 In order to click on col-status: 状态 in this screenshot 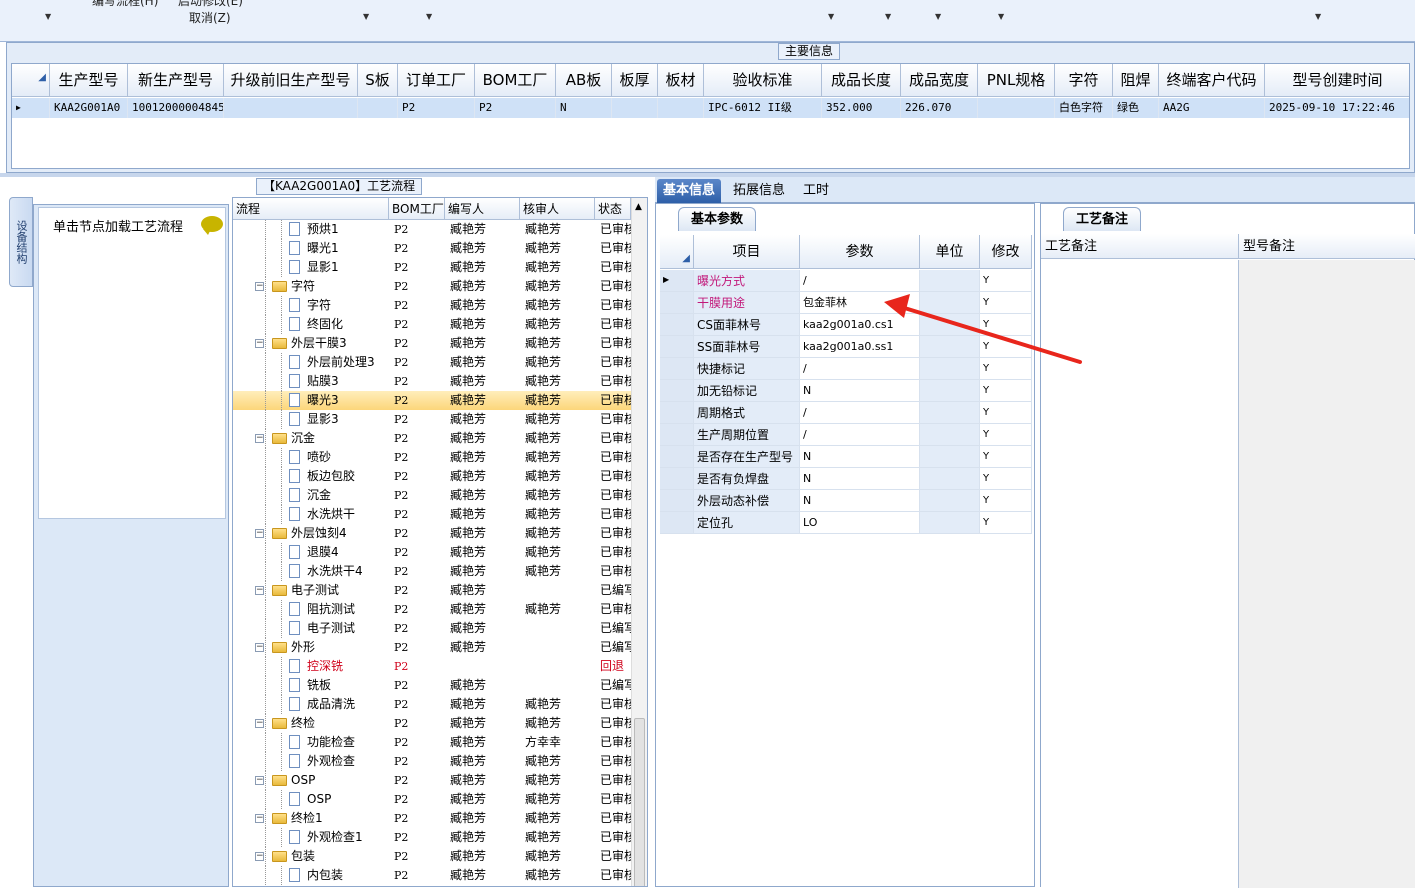, I will do `click(613, 209)`.